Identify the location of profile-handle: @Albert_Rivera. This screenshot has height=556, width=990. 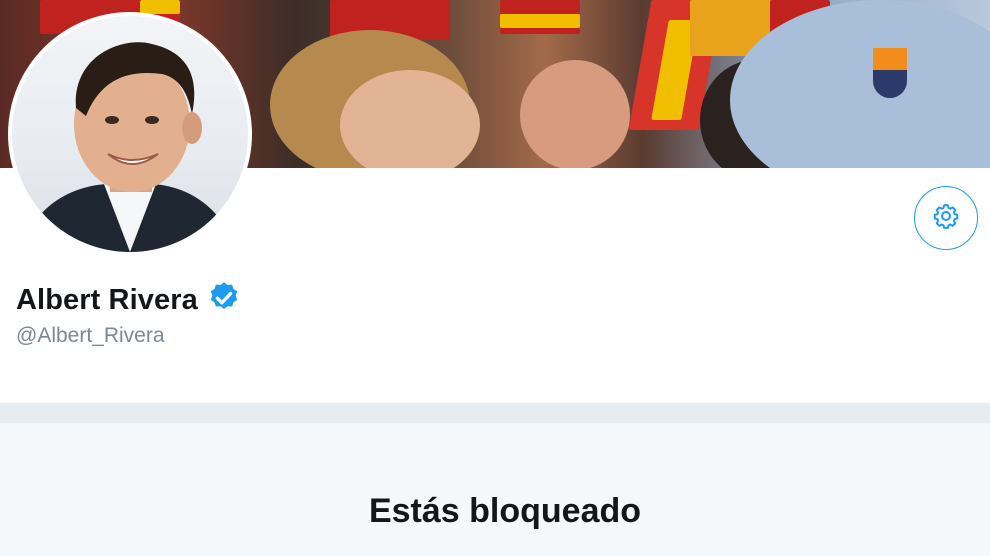
(90, 335).